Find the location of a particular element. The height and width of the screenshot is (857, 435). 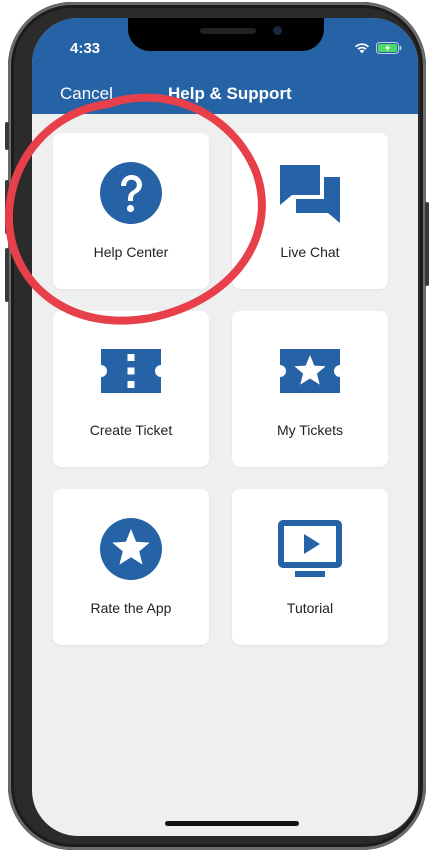

home-indicator is located at coordinates (232, 823).